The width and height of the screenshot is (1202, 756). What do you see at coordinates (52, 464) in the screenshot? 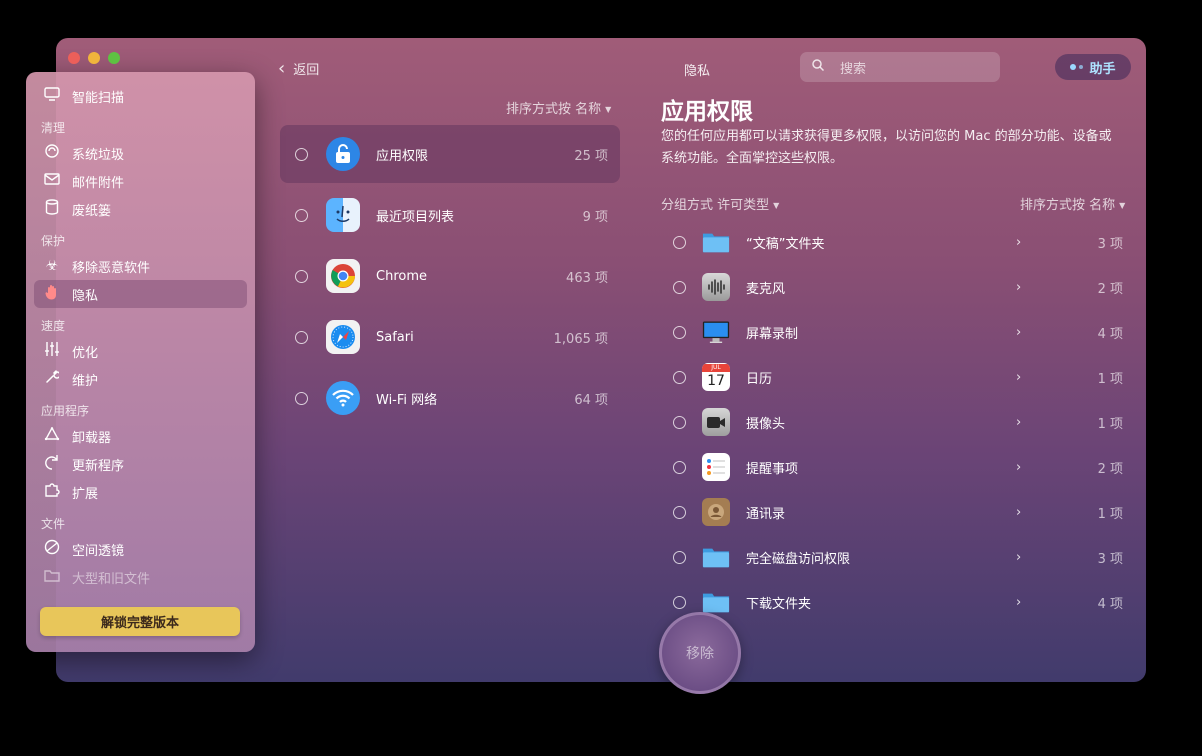
I see `updater-icon` at bounding box center [52, 464].